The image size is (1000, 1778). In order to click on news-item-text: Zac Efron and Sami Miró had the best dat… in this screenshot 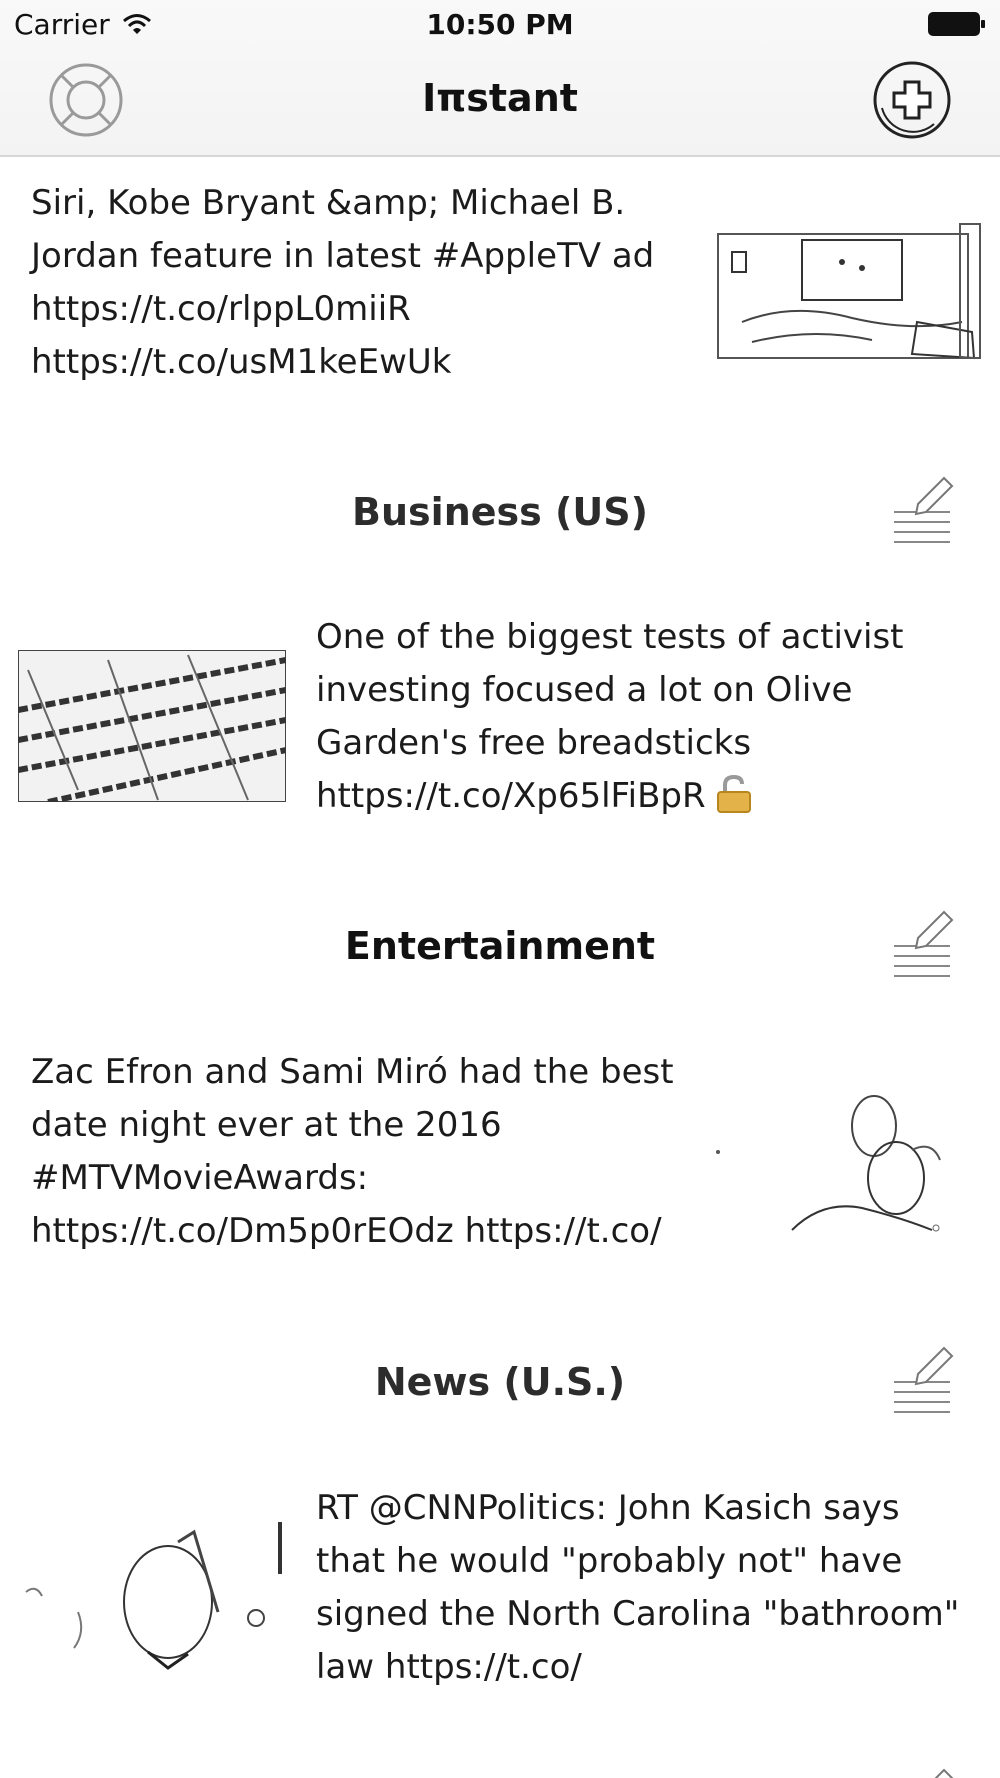, I will do `click(361, 1152)`.